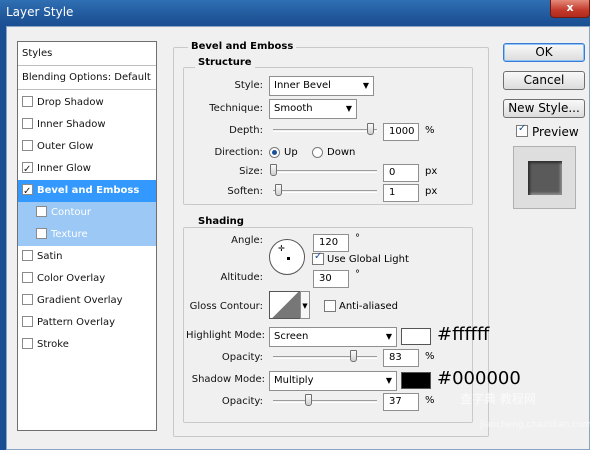 The width and height of the screenshot is (590, 450). What do you see at coordinates (87, 345) in the screenshot?
I see `style-item-stroke: Stroke` at bounding box center [87, 345].